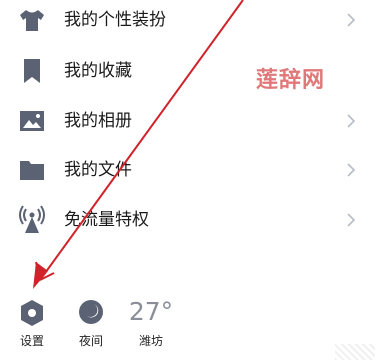 The width and height of the screenshot is (379, 364). I want to click on night-mode-label: 夜间, so click(90, 341).